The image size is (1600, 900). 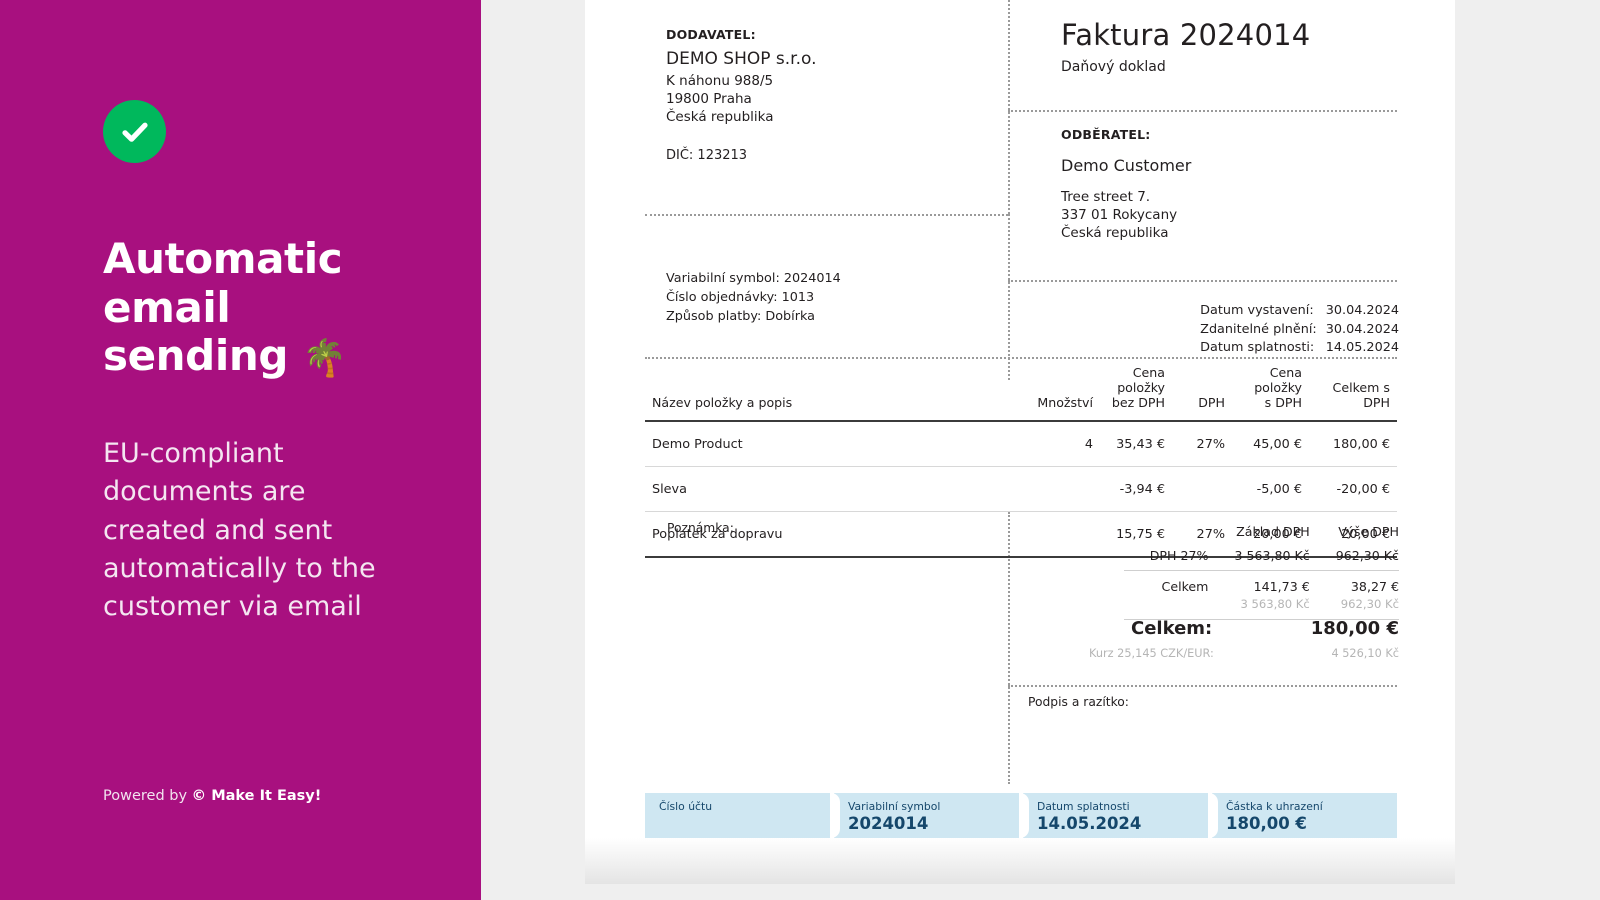 I want to click on summary-total-base: 141,73 €, so click(x=1281, y=586).